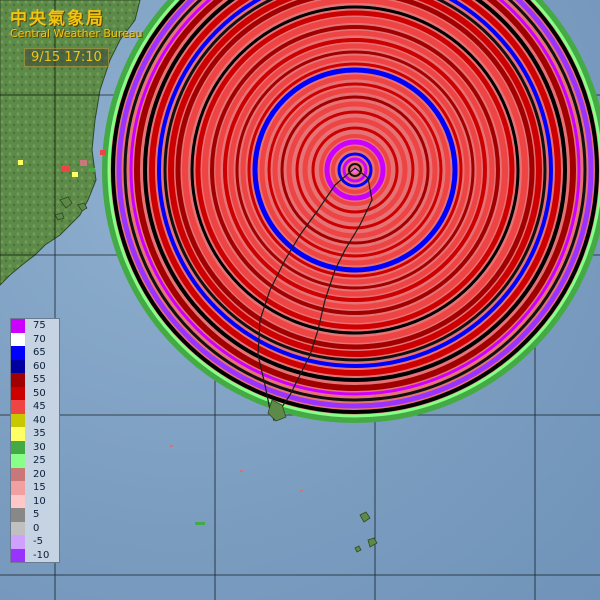 The width and height of the screenshot is (600, 600). I want to click on timestamp: 9/15 17:10, so click(66, 57).